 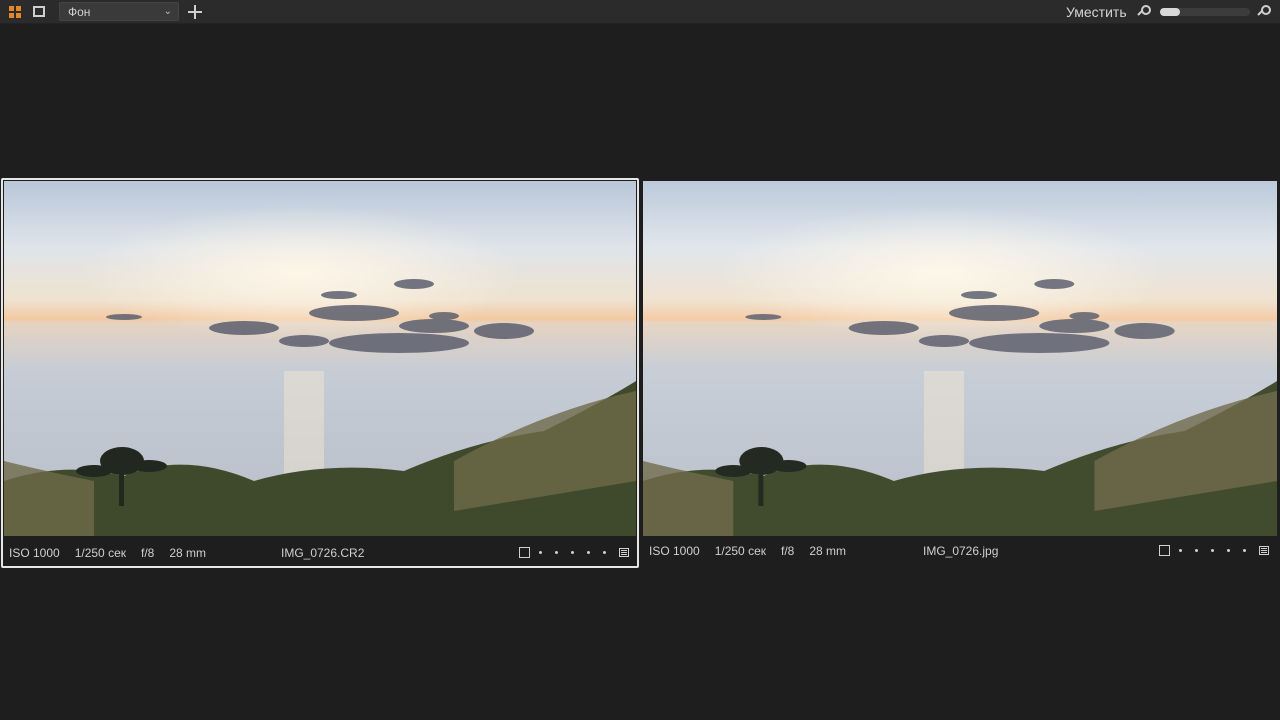 What do you see at coordinates (195, 12) in the screenshot?
I see `add-icon` at bounding box center [195, 12].